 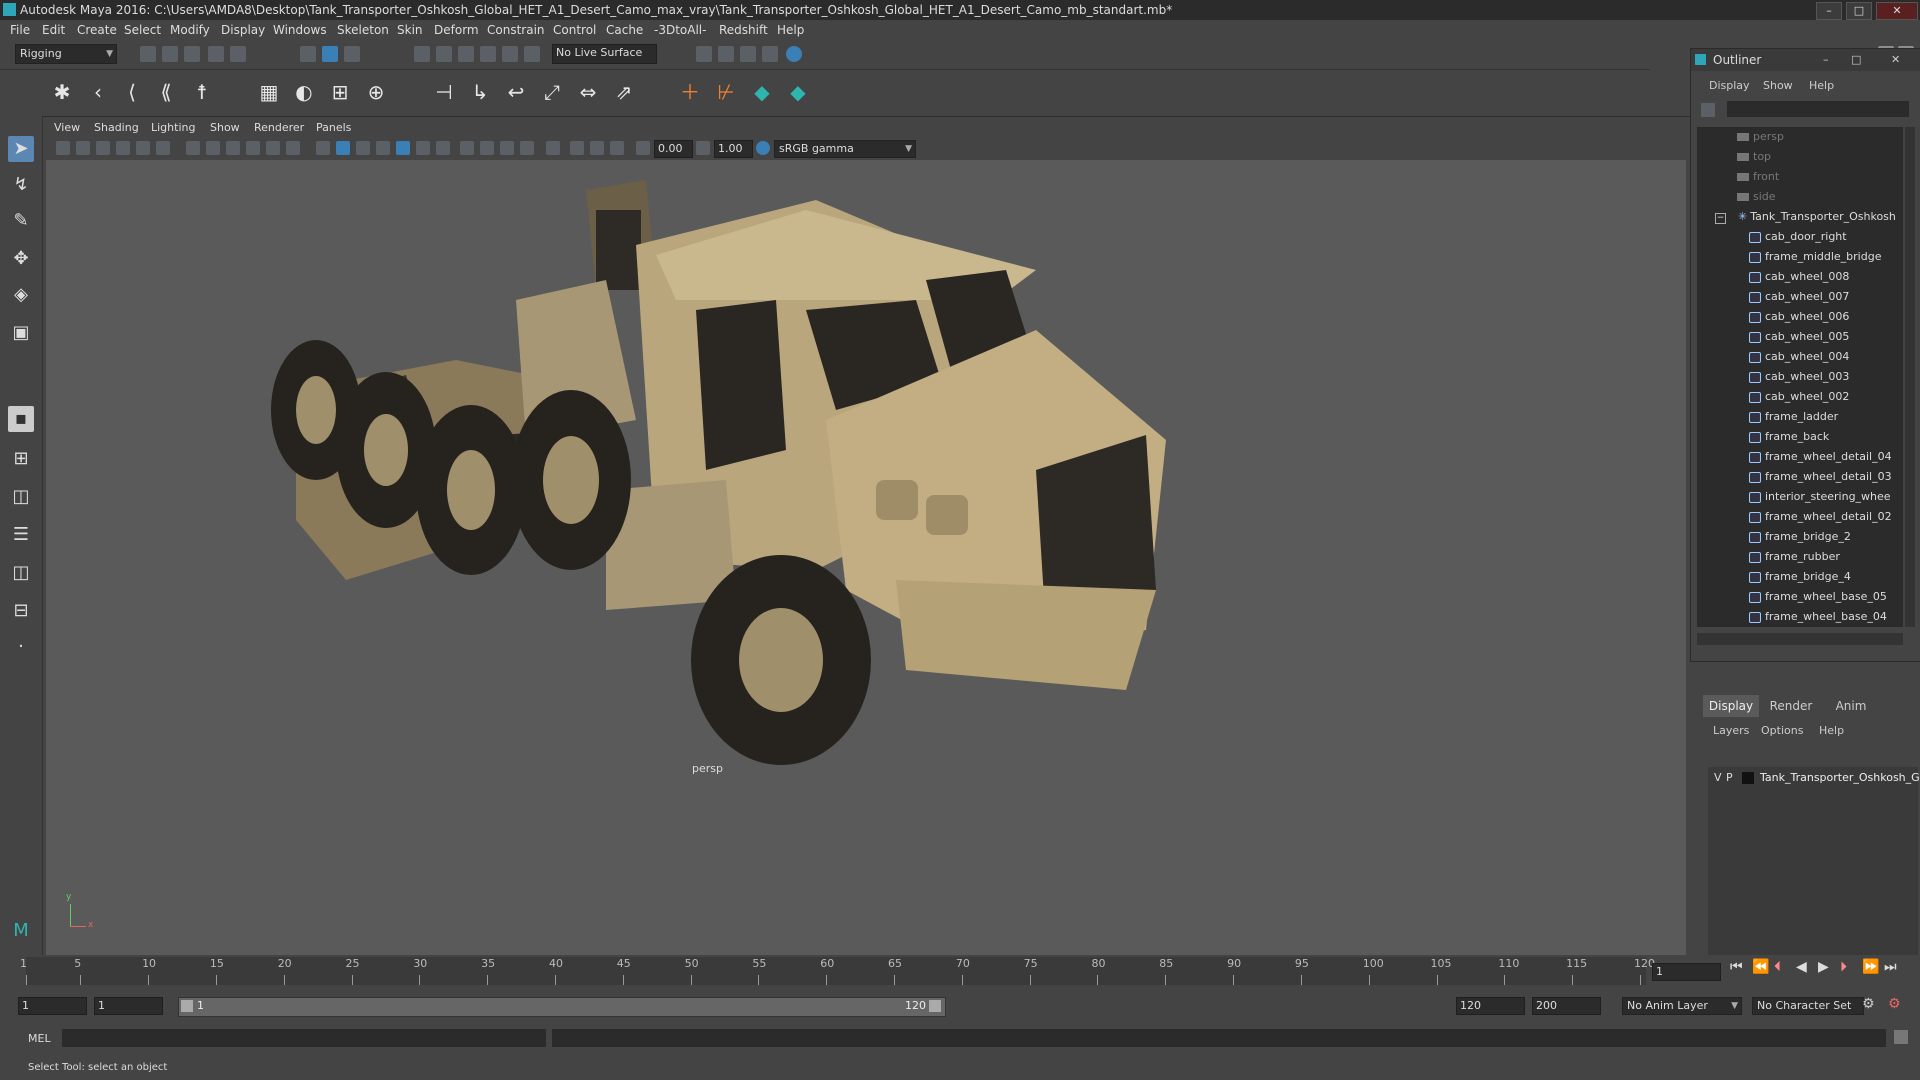 What do you see at coordinates (21, 535) in the screenshot?
I see `outliner-layout-icon: ☰` at bounding box center [21, 535].